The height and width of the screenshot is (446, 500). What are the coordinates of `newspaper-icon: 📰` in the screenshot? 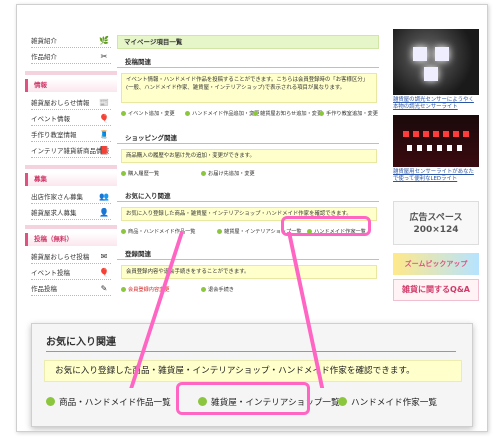 It's located at (104, 102).